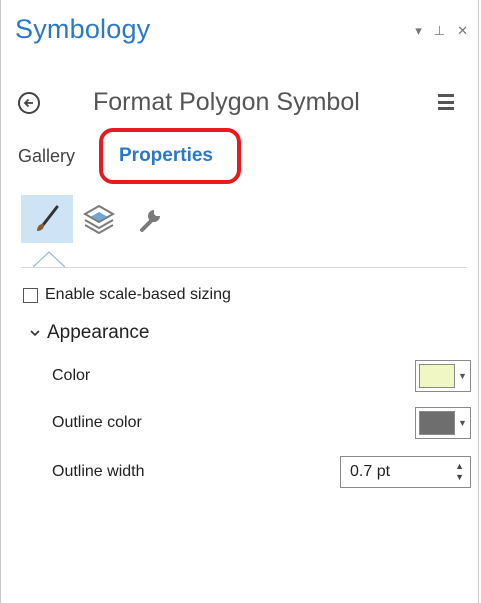 The image size is (481, 603). What do you see at coordinates (170, 156) in the screenshot?
I see `red-highlight-annotation` at bounding box center [170, 156].